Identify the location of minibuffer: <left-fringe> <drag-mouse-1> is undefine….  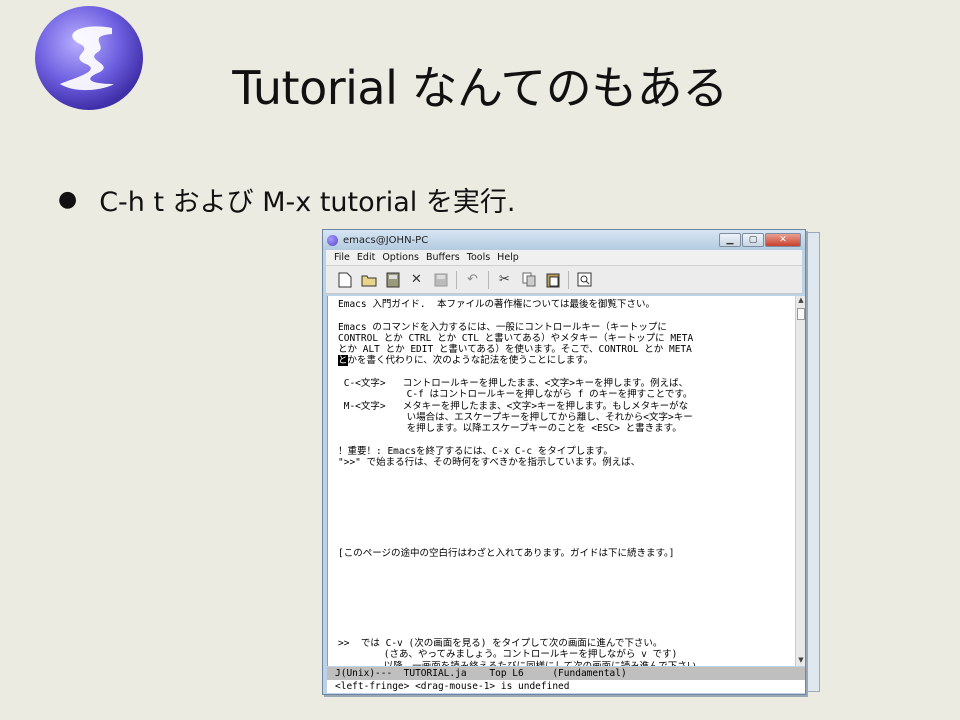
(566, 686).